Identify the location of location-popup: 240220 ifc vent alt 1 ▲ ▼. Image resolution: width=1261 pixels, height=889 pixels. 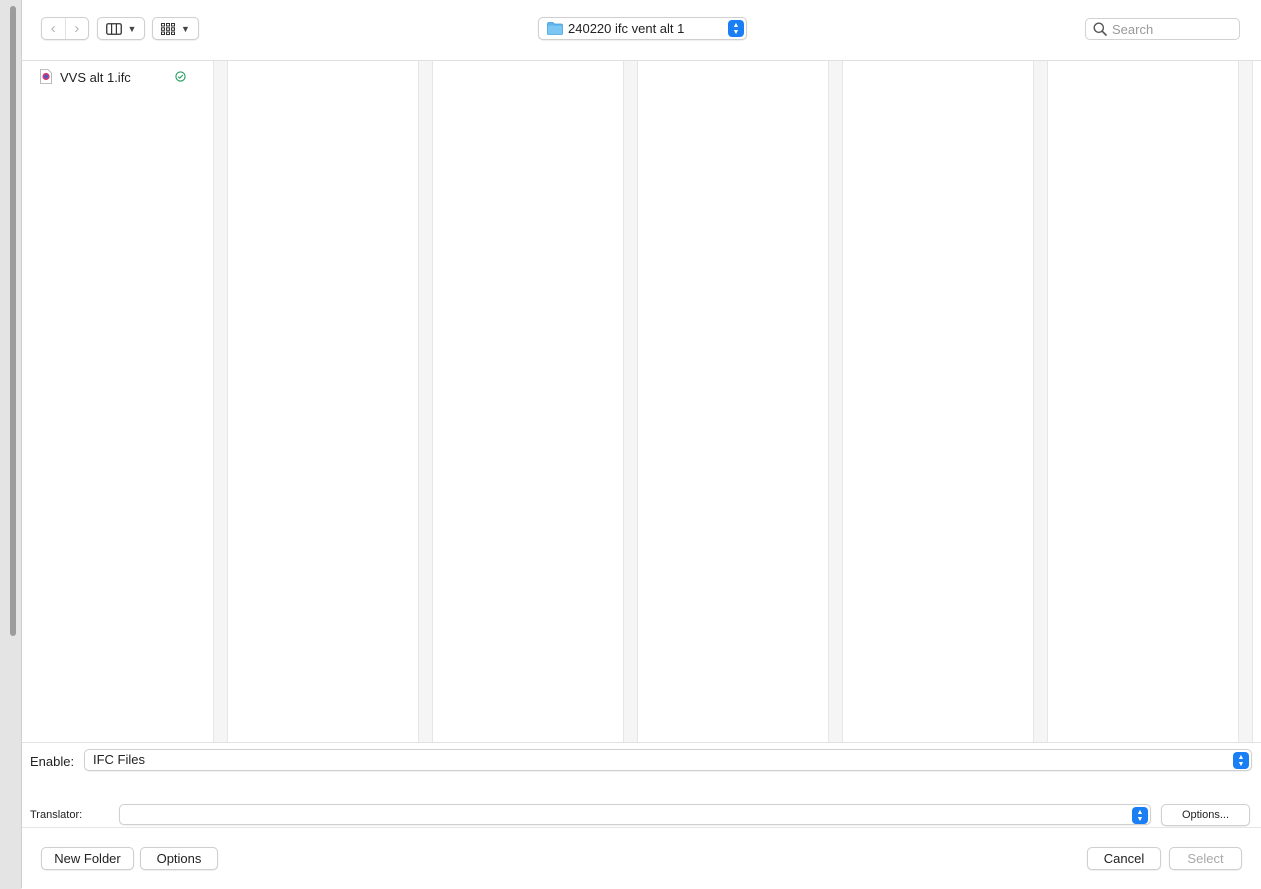
(642, 28).